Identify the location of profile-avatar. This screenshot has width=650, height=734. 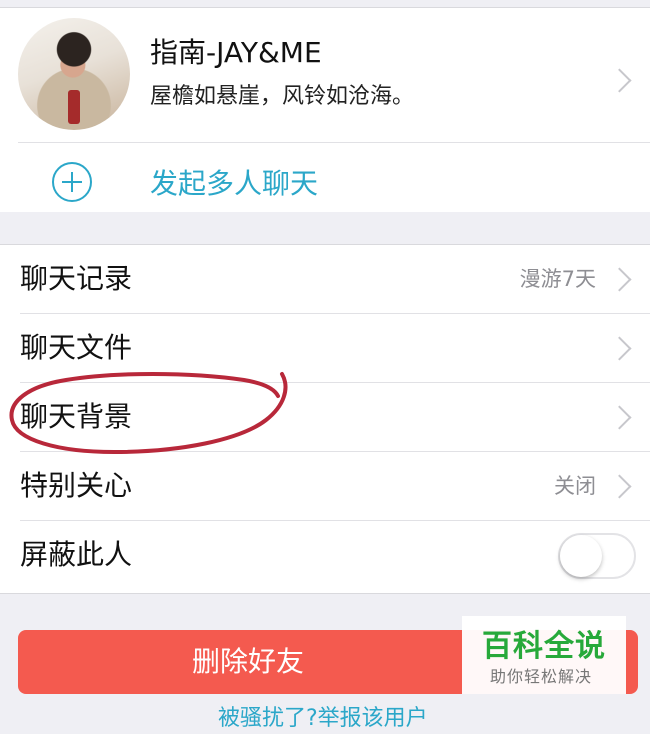
(74, 74).